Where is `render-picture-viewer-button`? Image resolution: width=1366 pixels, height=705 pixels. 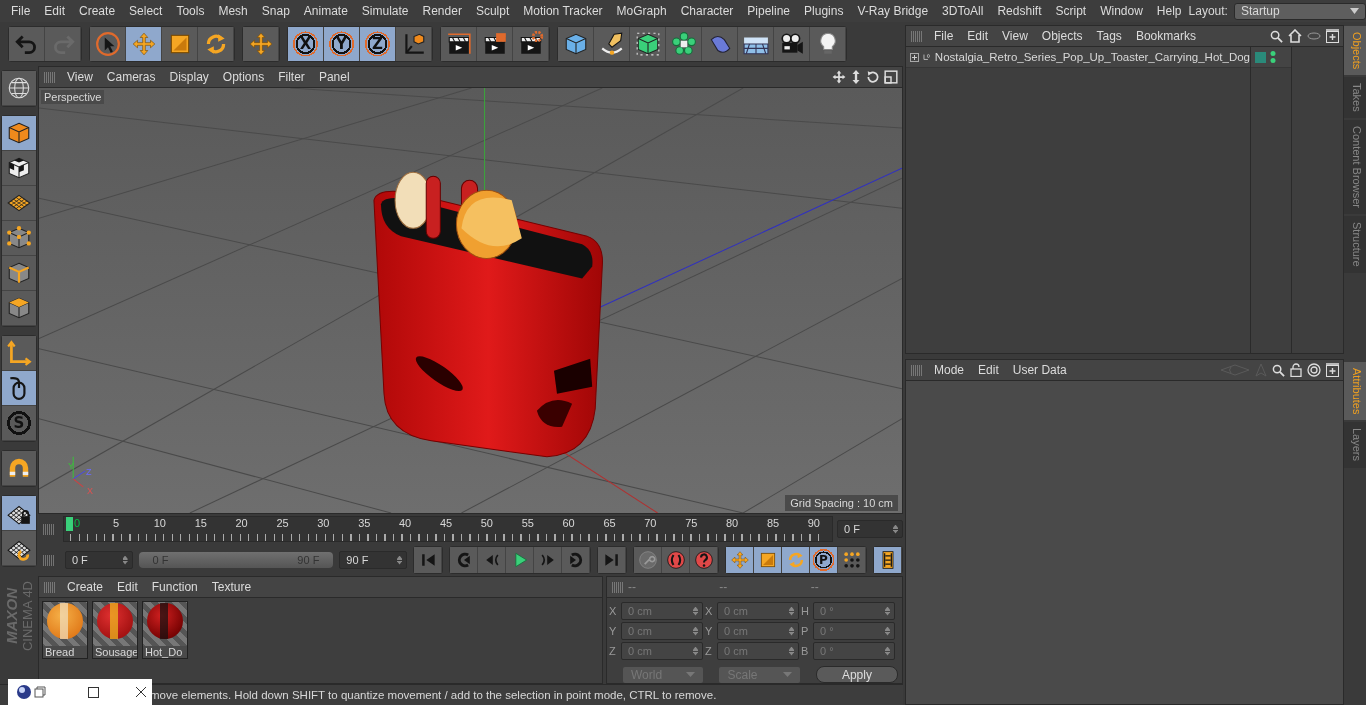 render-picture-viewer-button is located at coordinates (495, 44).